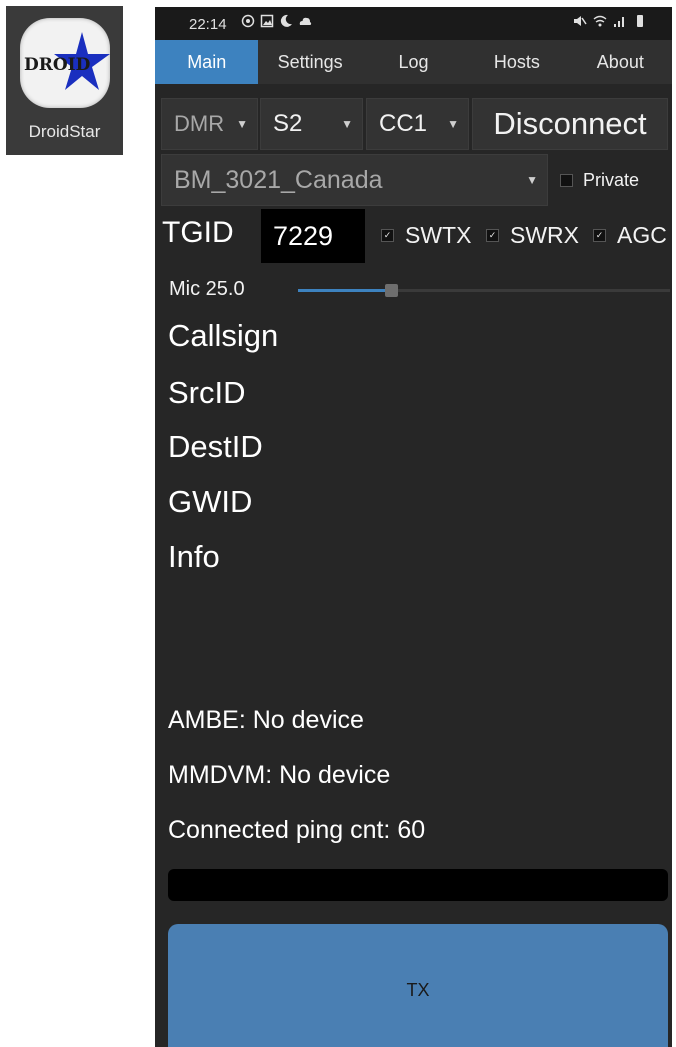 The image size is (676, 1047). Describe the element at coordinates (57, 65) in the screenshot. I see `logo-text: DROID` at that location.